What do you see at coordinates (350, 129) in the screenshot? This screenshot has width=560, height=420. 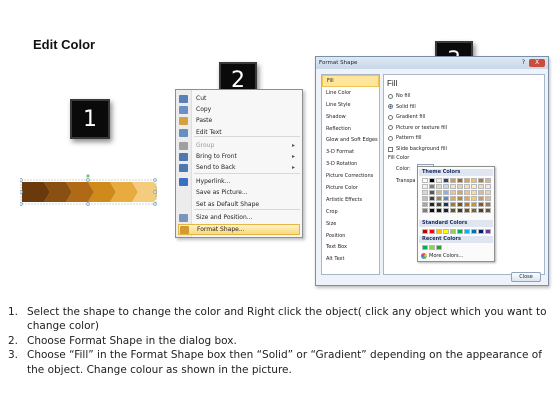 I see `nav-item-reflection: Reflection` at bounding box center [350, 129].